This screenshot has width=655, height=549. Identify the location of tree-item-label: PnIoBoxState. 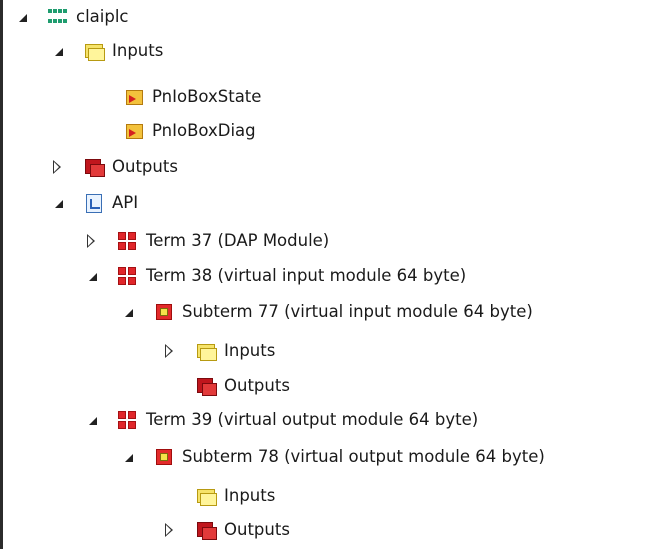
(207, 96).